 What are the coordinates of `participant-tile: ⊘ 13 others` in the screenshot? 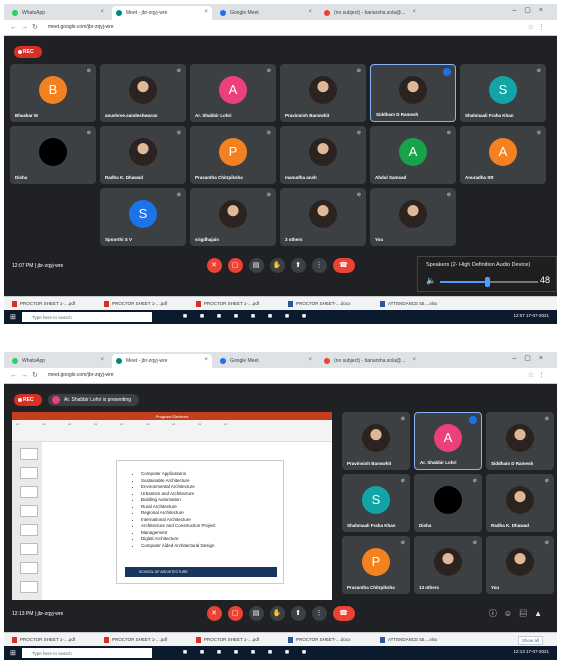 It's located at (448, 565).